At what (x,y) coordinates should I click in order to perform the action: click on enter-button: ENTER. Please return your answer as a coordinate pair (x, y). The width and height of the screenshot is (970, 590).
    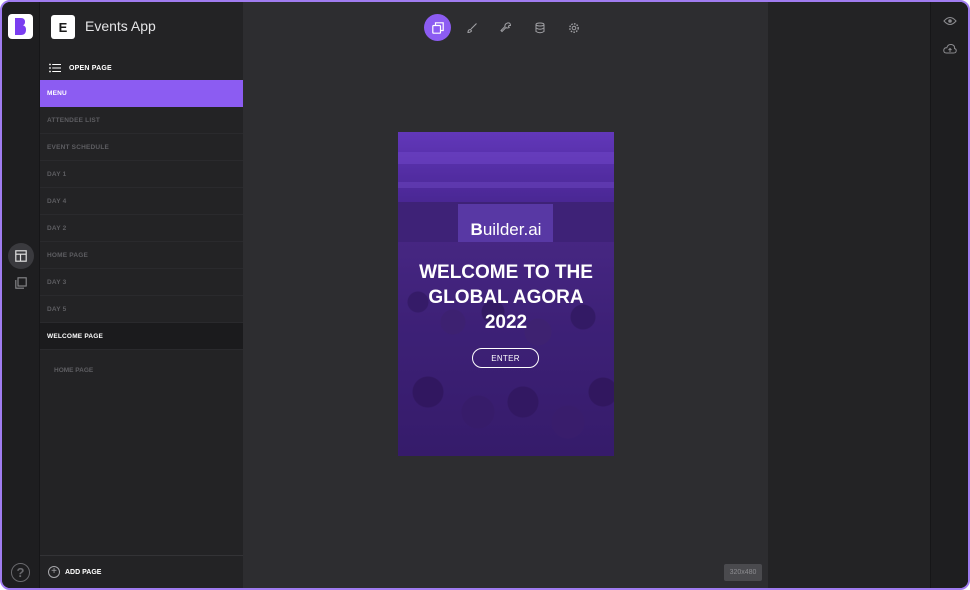
    Looking at the image, I should click on (505, 358).